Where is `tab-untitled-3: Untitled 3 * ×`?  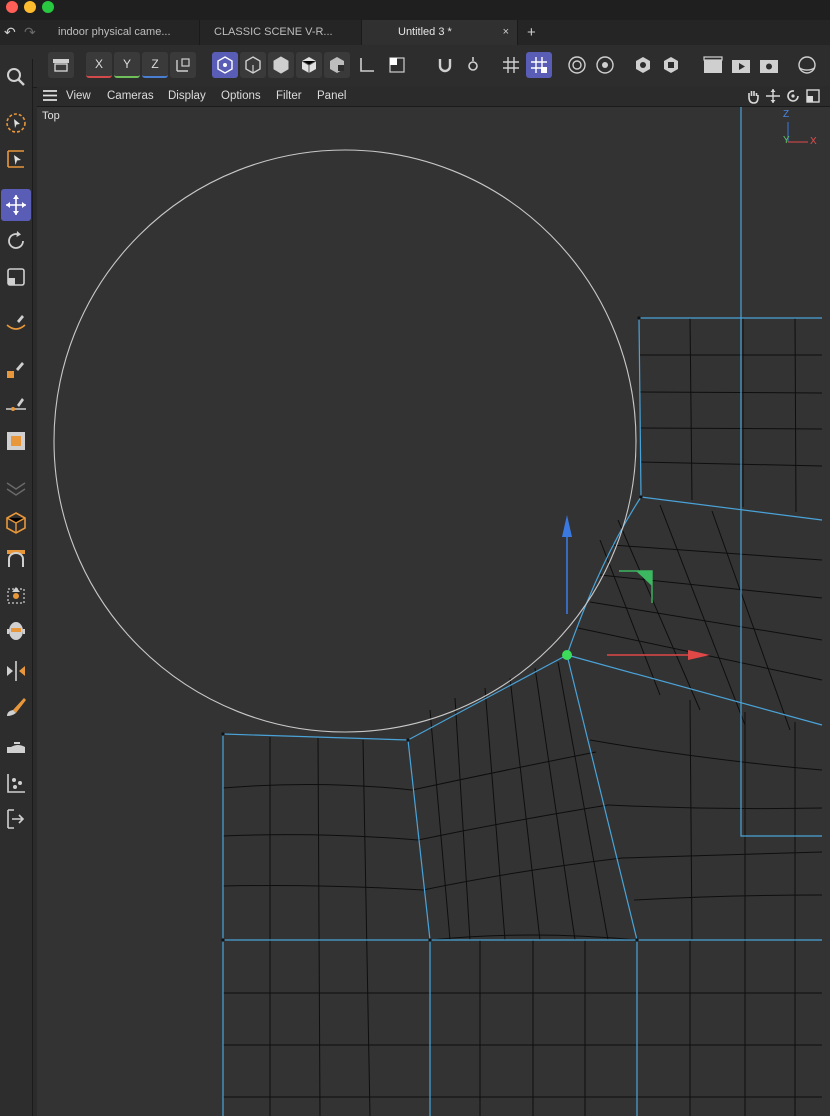 tab-untitled-3: Untitled 3 * × is located at coordinates (440, 32).